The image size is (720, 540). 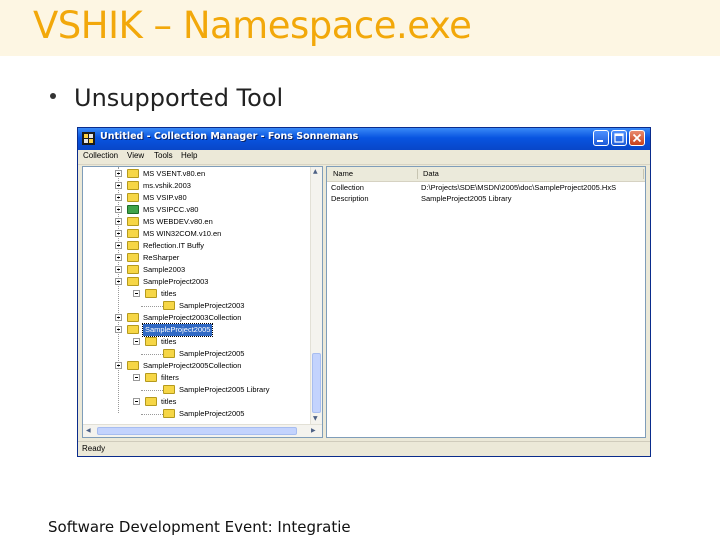 What do you see at coordinates (343, 173) in the screenshot?
I see `column-header-name: Name` at bounding box center [343, 173].